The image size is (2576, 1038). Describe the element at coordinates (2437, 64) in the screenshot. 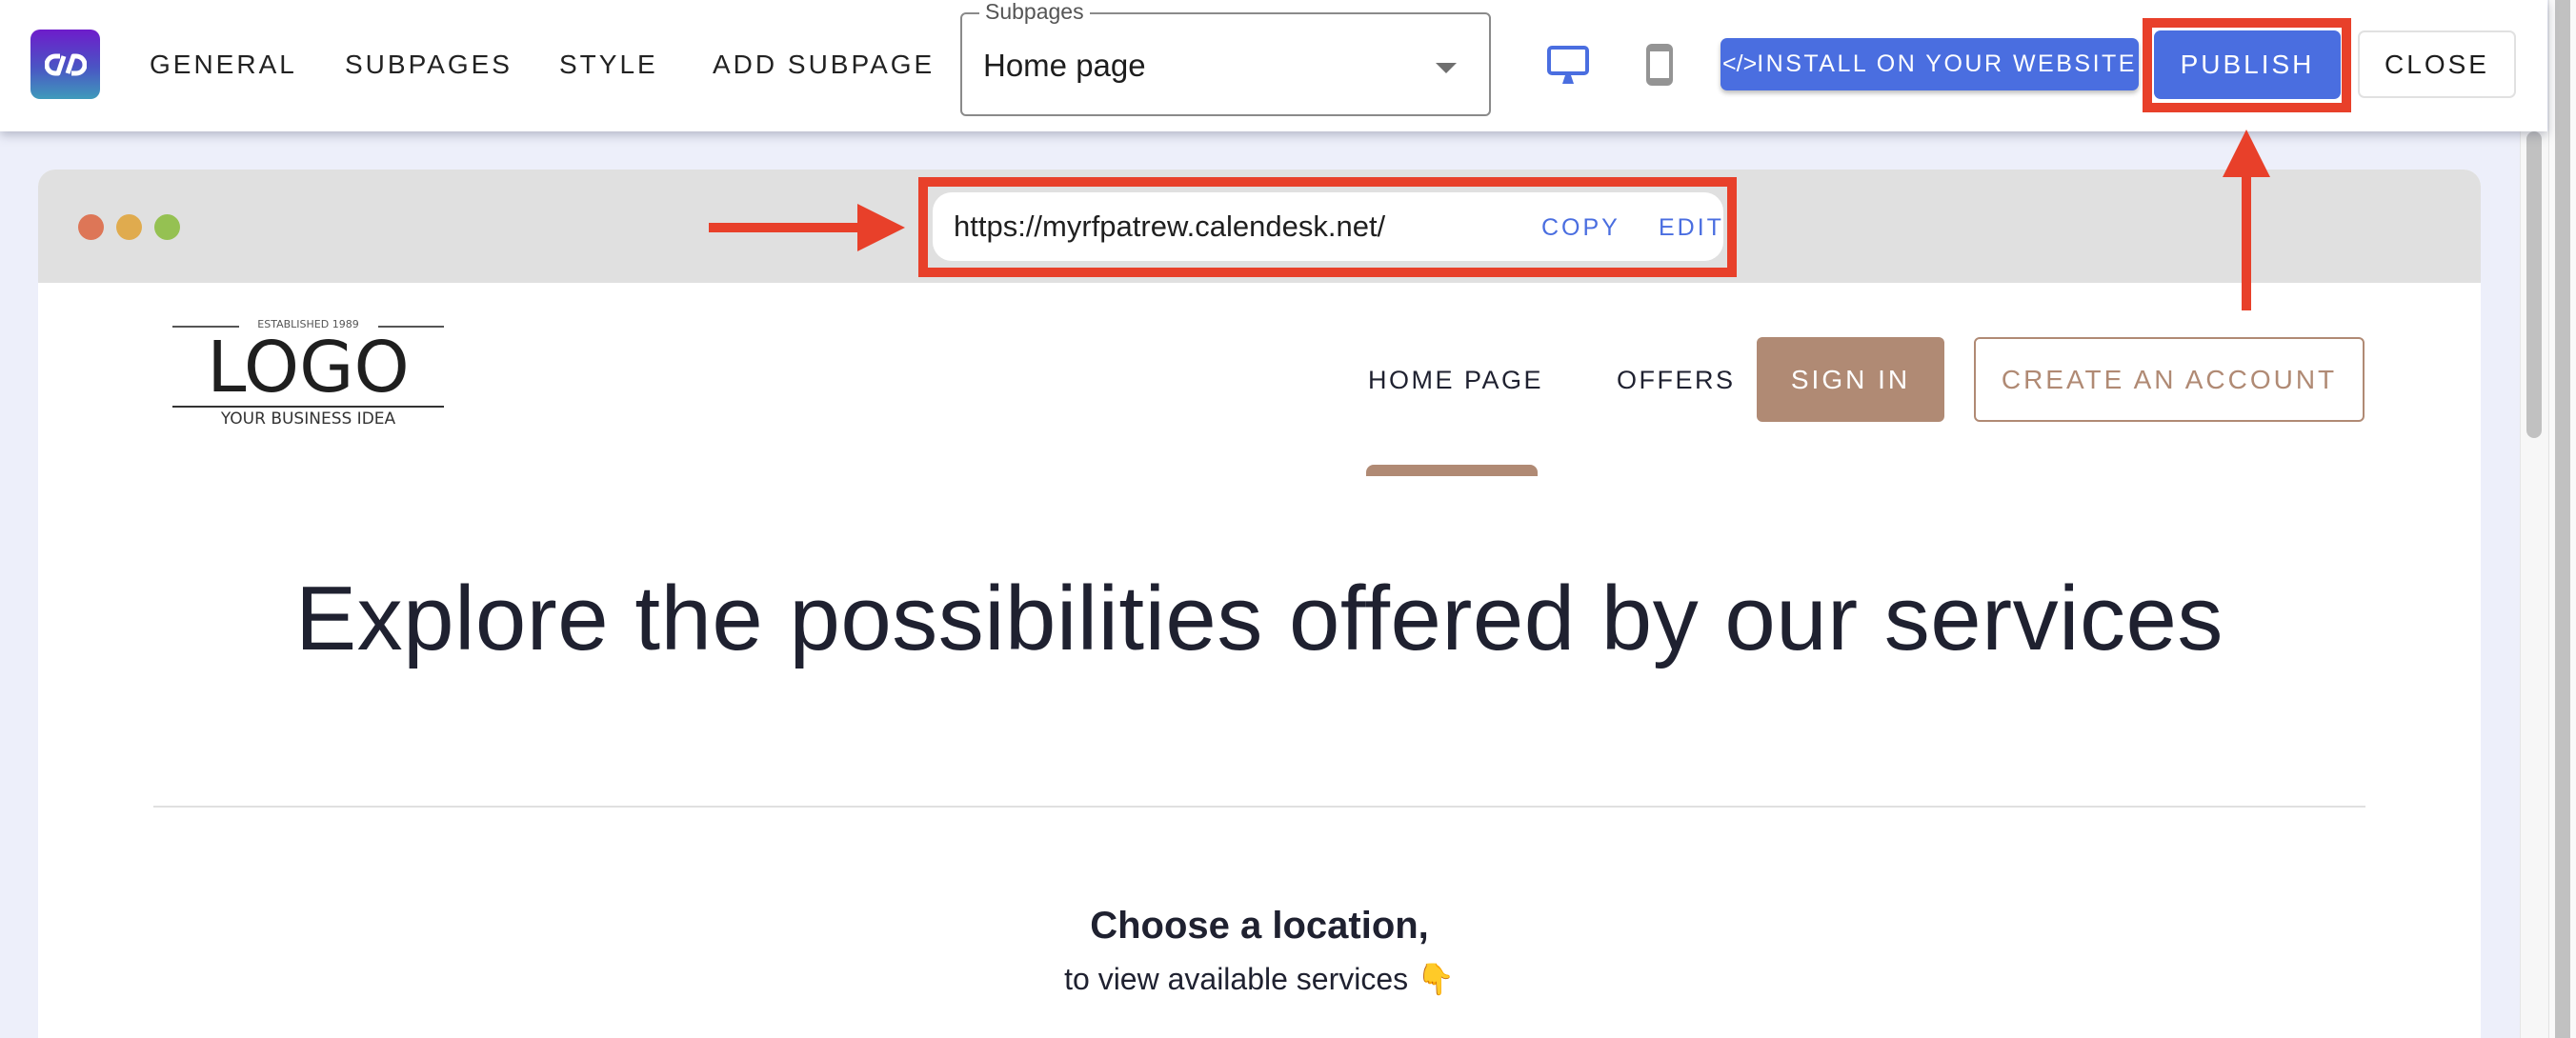

I see `close-button: CLOSE` at that location.